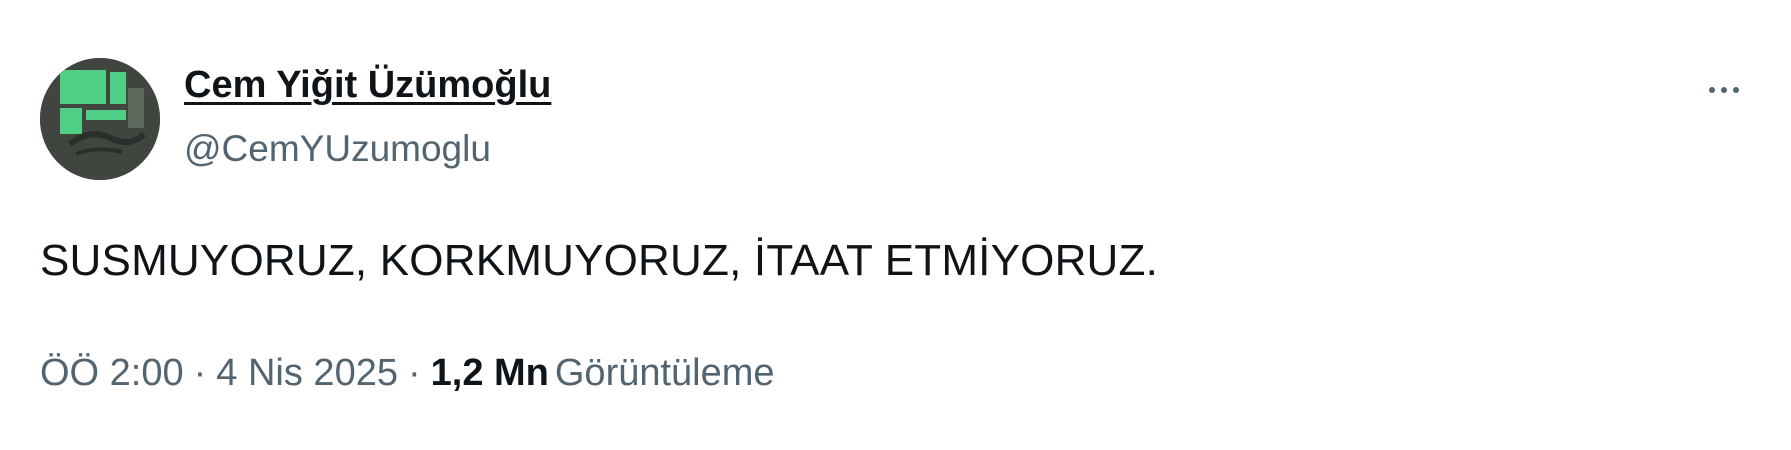 This screenshot has height=450, width=1791. Describe the element at coordinates (489, 373) in the screenshot. I see `views-count: 1,2 Mn` at that location.